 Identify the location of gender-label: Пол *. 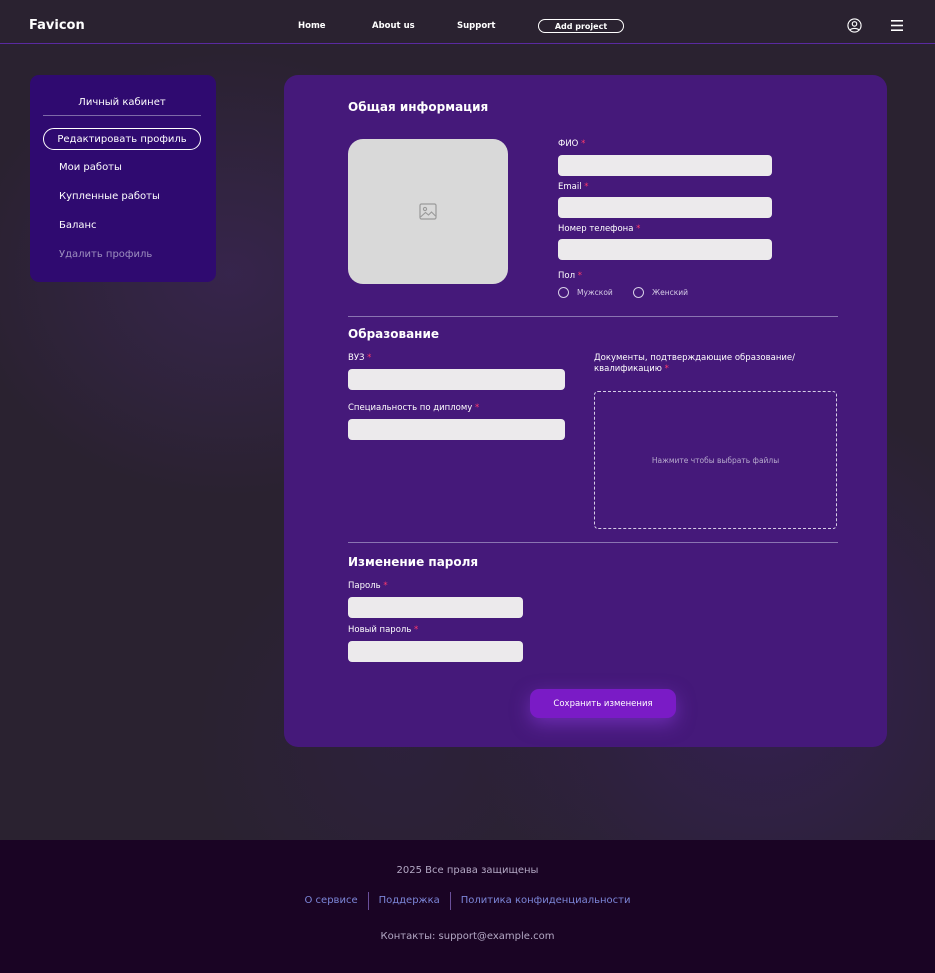
(570, 276).